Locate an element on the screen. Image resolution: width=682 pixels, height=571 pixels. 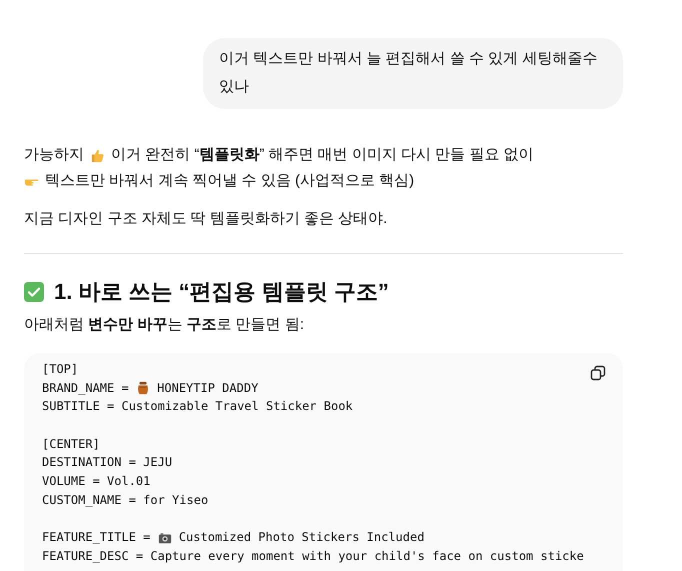
answer-text: 아래처럼 변수만 바꾸는 구조로 만들면 됨: is located at coordinates (165, 325).